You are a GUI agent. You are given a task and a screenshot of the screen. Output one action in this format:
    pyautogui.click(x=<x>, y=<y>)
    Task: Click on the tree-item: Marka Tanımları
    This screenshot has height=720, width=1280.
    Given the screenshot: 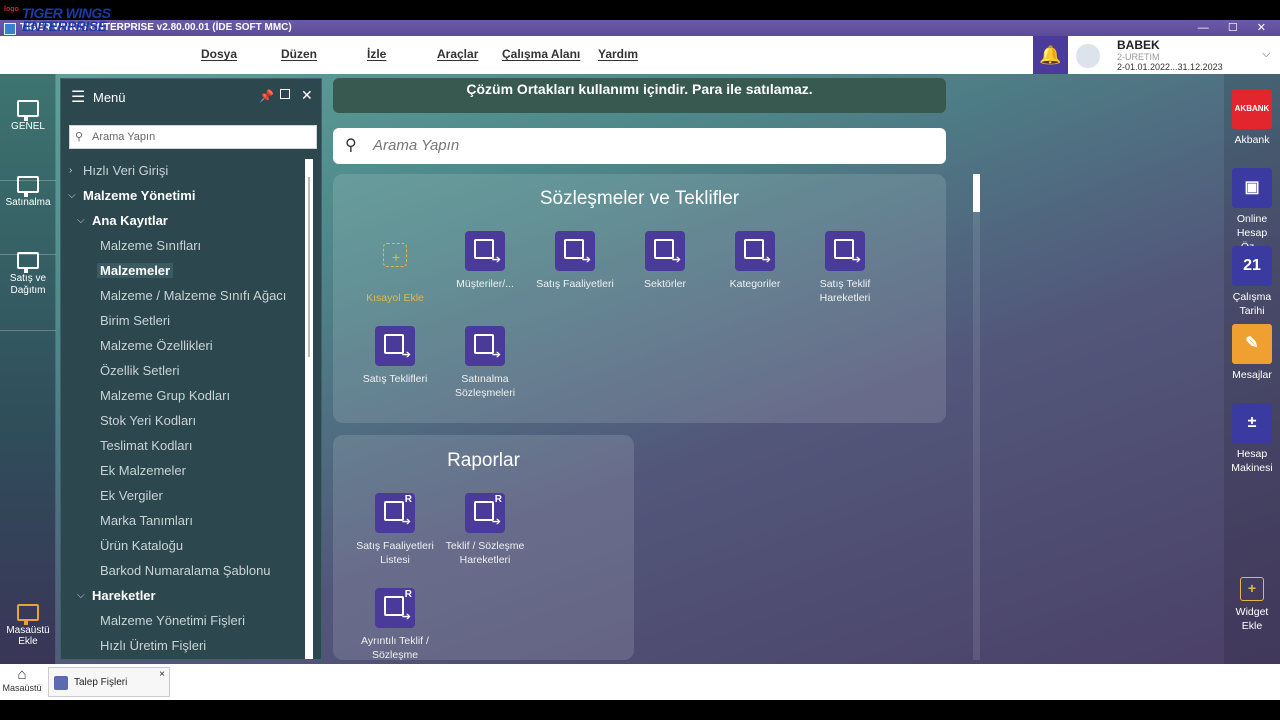 What is the action you would take?
    pyautogui.click(x=146, y=520)
    